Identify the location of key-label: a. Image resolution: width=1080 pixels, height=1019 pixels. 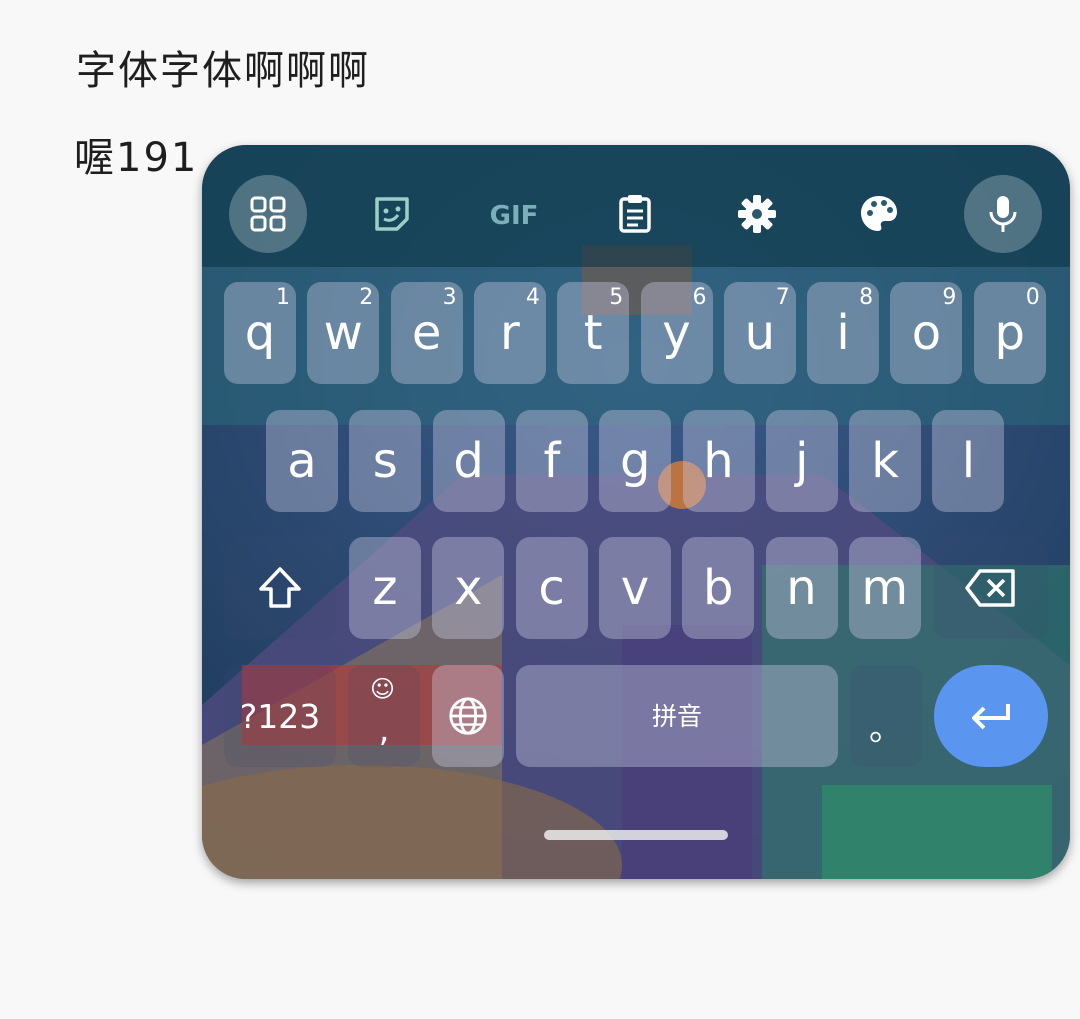
(302, 461).